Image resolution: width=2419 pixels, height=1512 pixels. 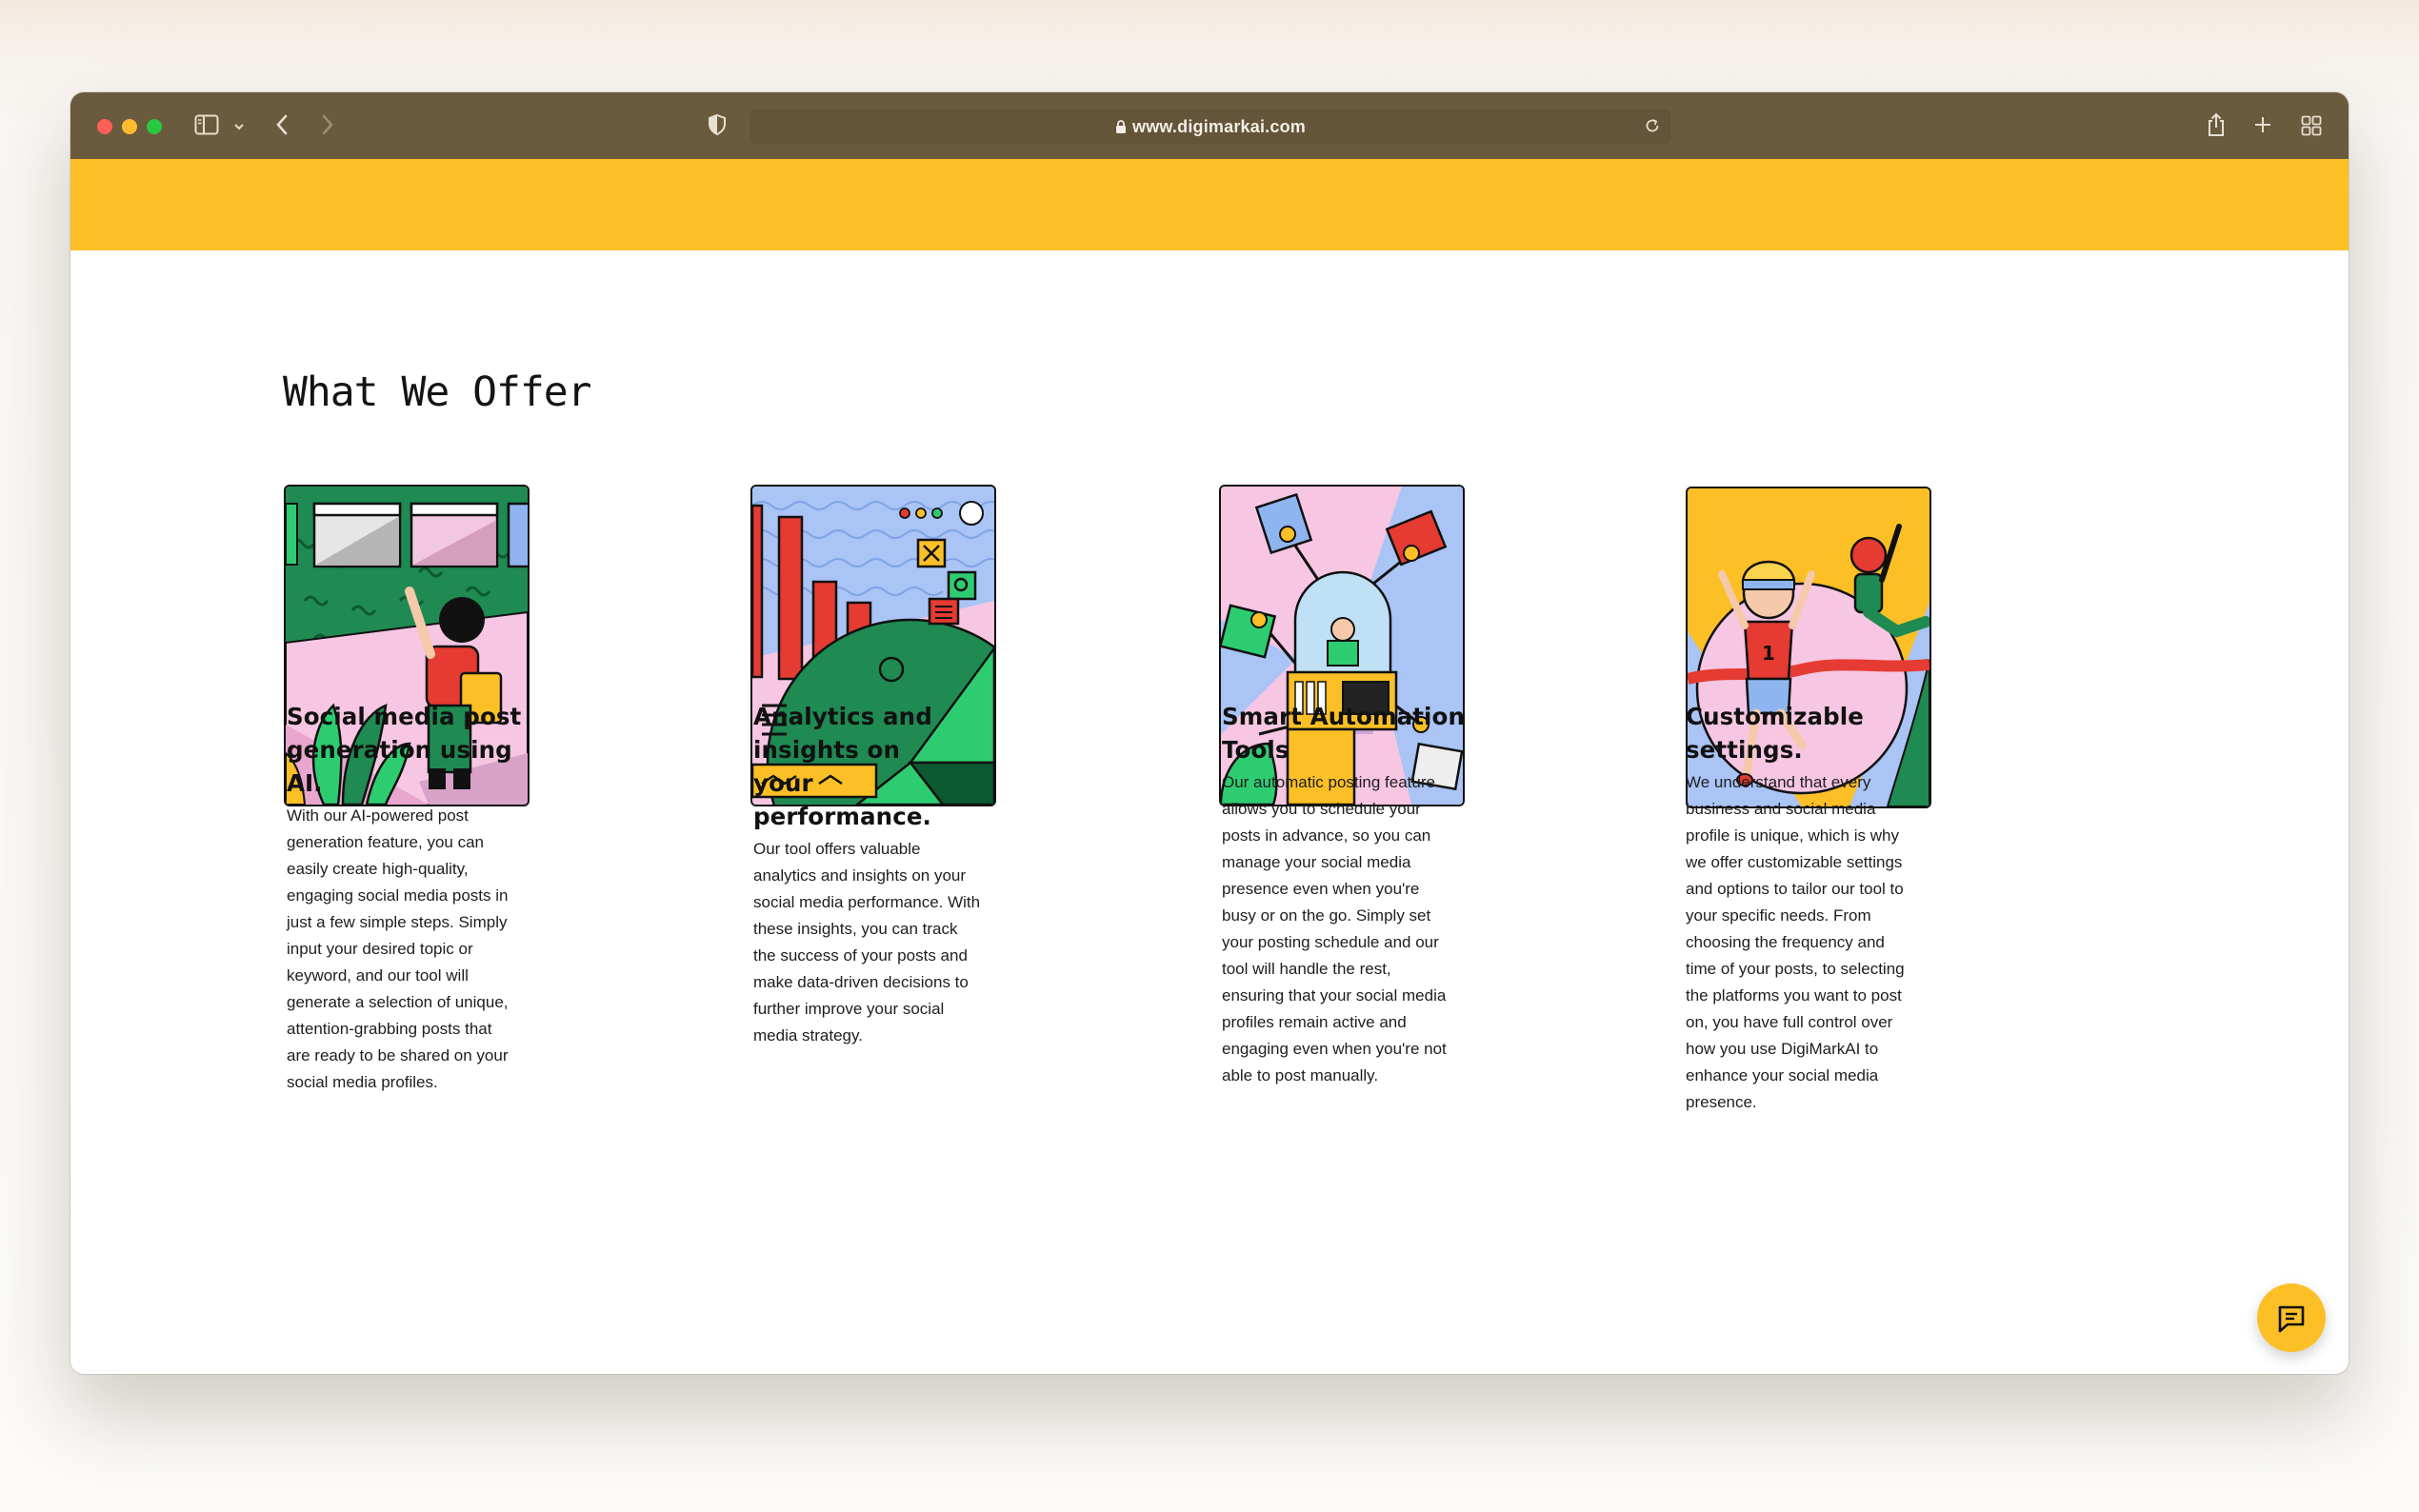 What do you see at coordinates (2216, 127) in the screenshot?
I see `share-icon` at bounding box center [2216, 127].